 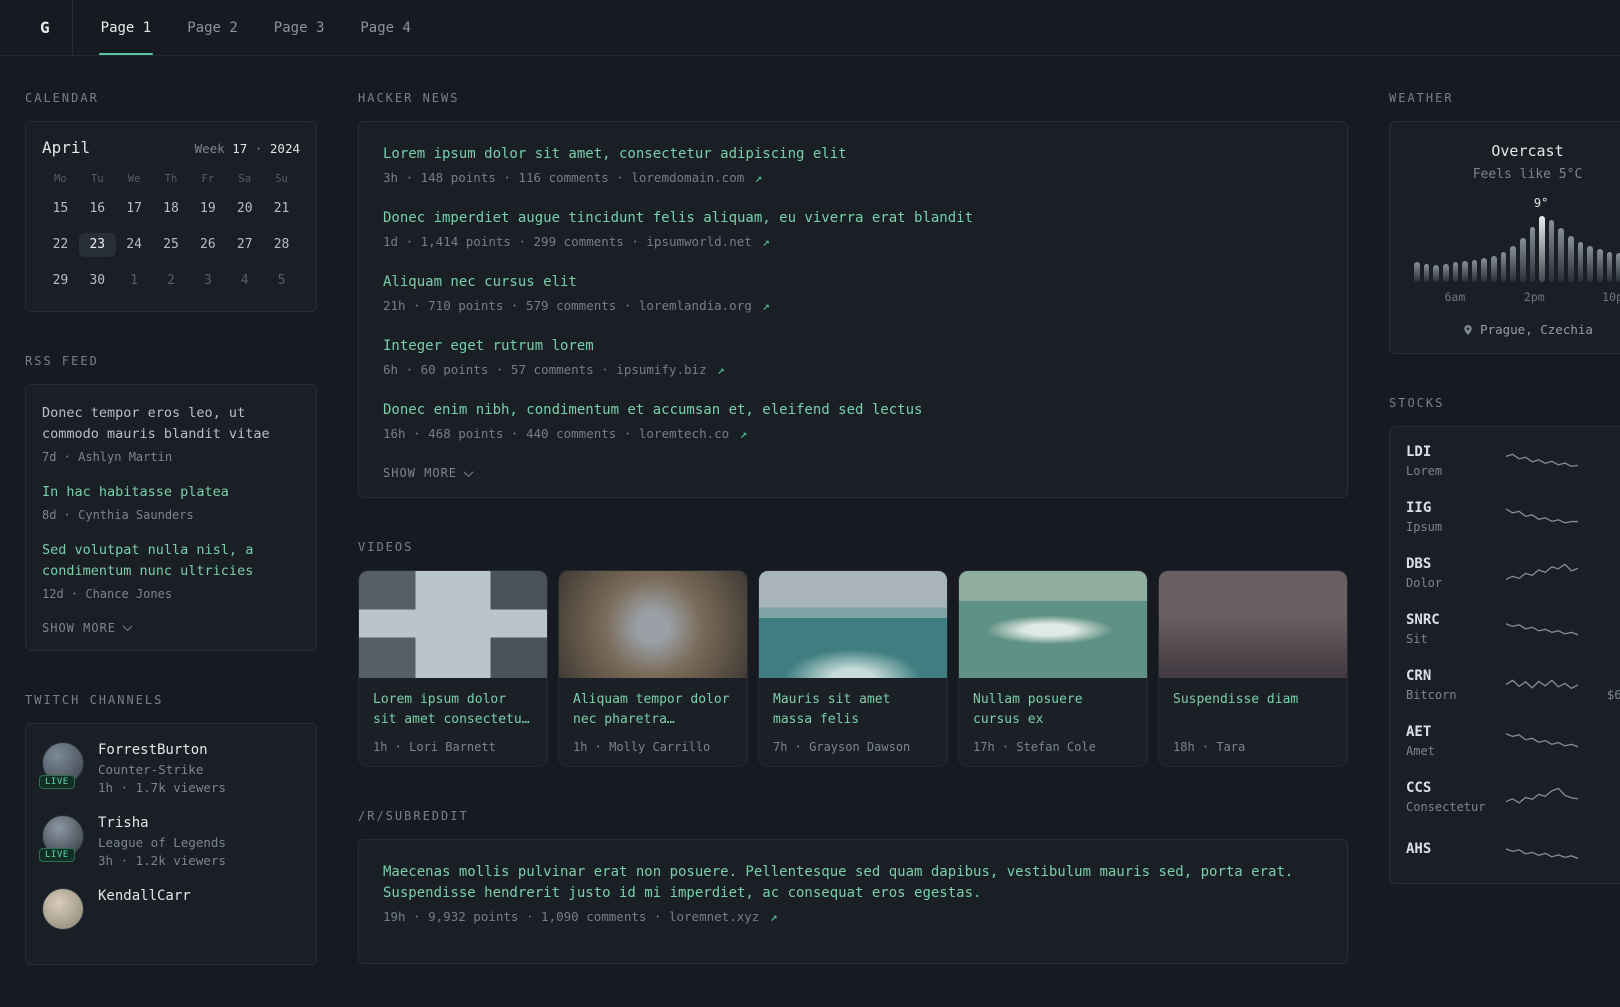 I want to click on calendar-day: 15, so click(x=60, y=209).